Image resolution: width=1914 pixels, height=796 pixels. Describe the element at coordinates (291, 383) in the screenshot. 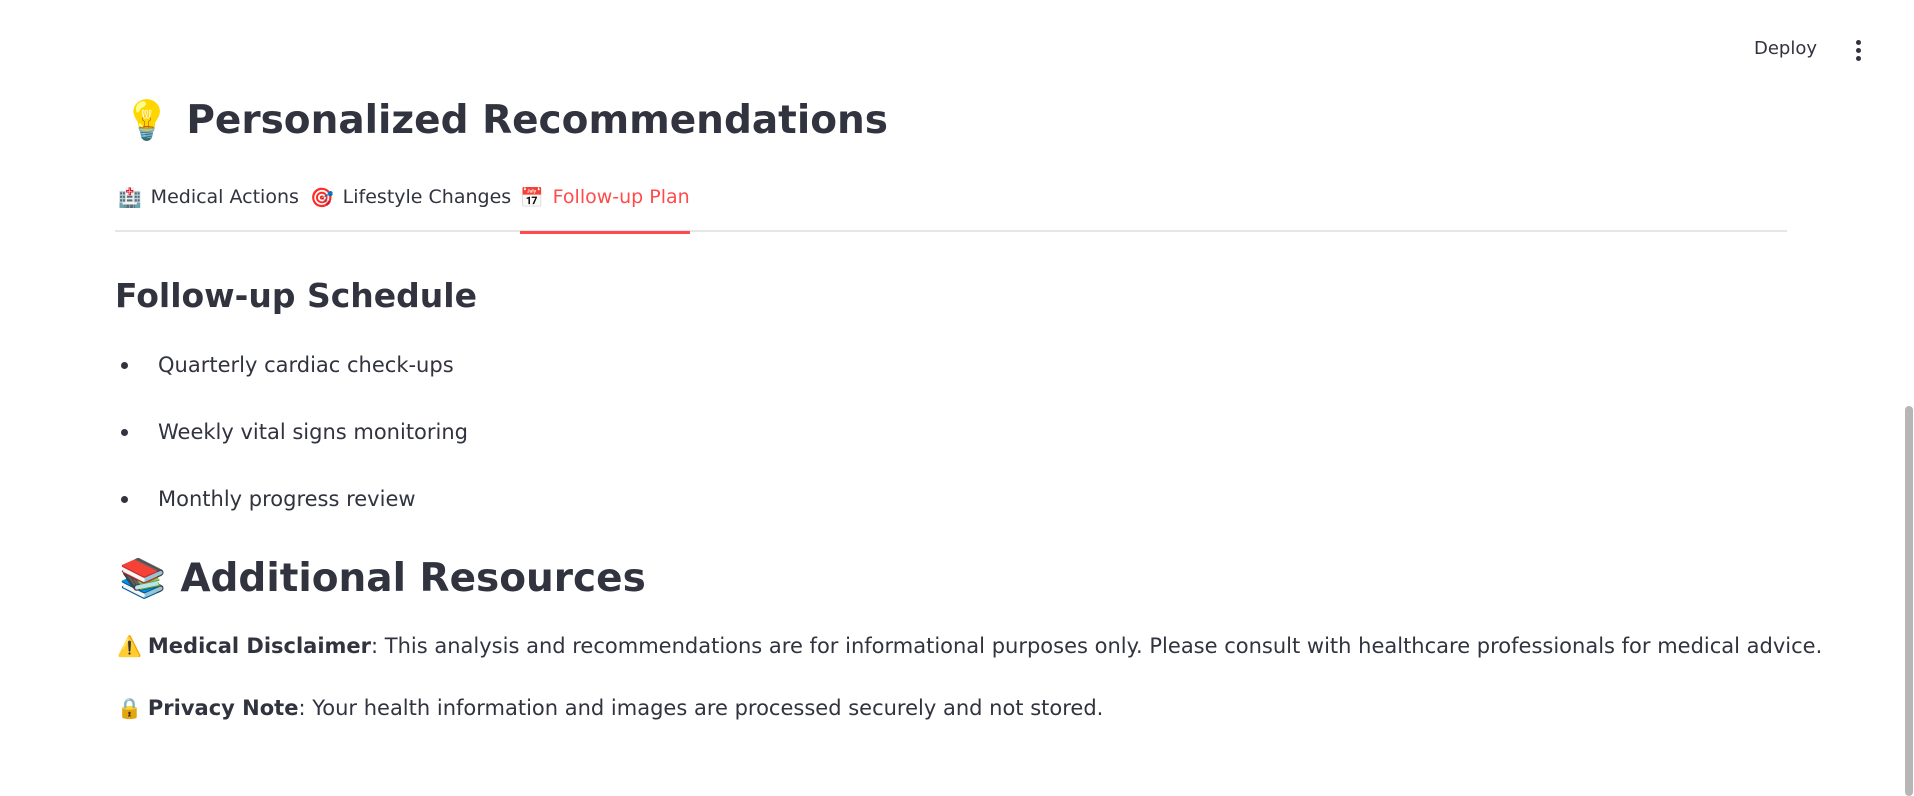

I see `list-item: Quarterly cardiac check-ups` at that location.